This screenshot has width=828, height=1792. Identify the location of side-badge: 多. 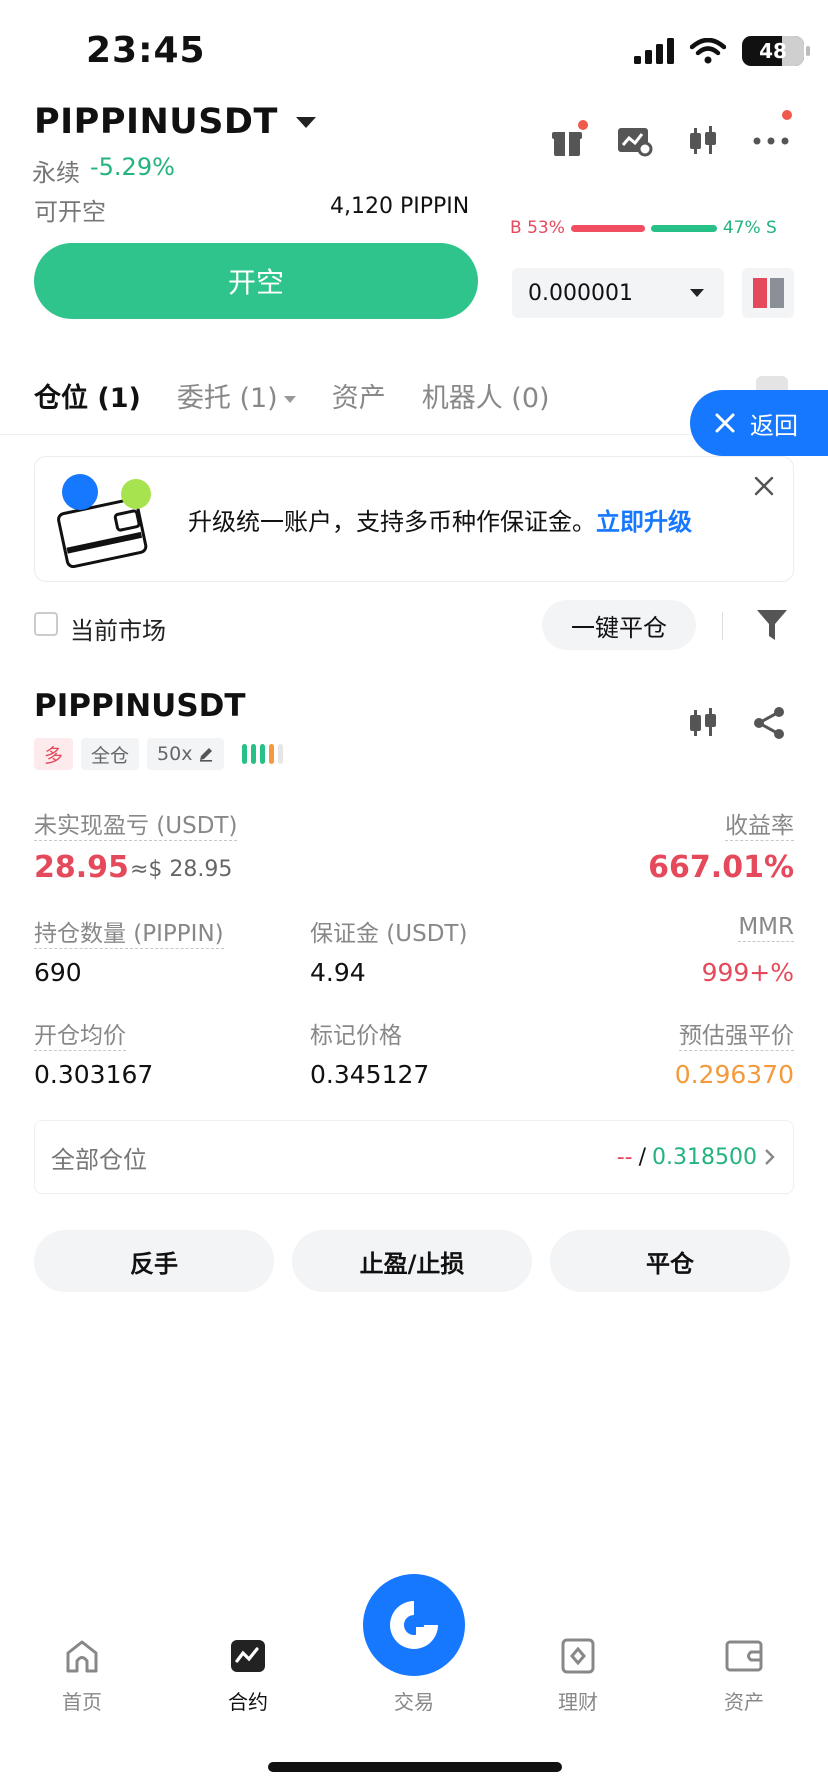
(54, 754).